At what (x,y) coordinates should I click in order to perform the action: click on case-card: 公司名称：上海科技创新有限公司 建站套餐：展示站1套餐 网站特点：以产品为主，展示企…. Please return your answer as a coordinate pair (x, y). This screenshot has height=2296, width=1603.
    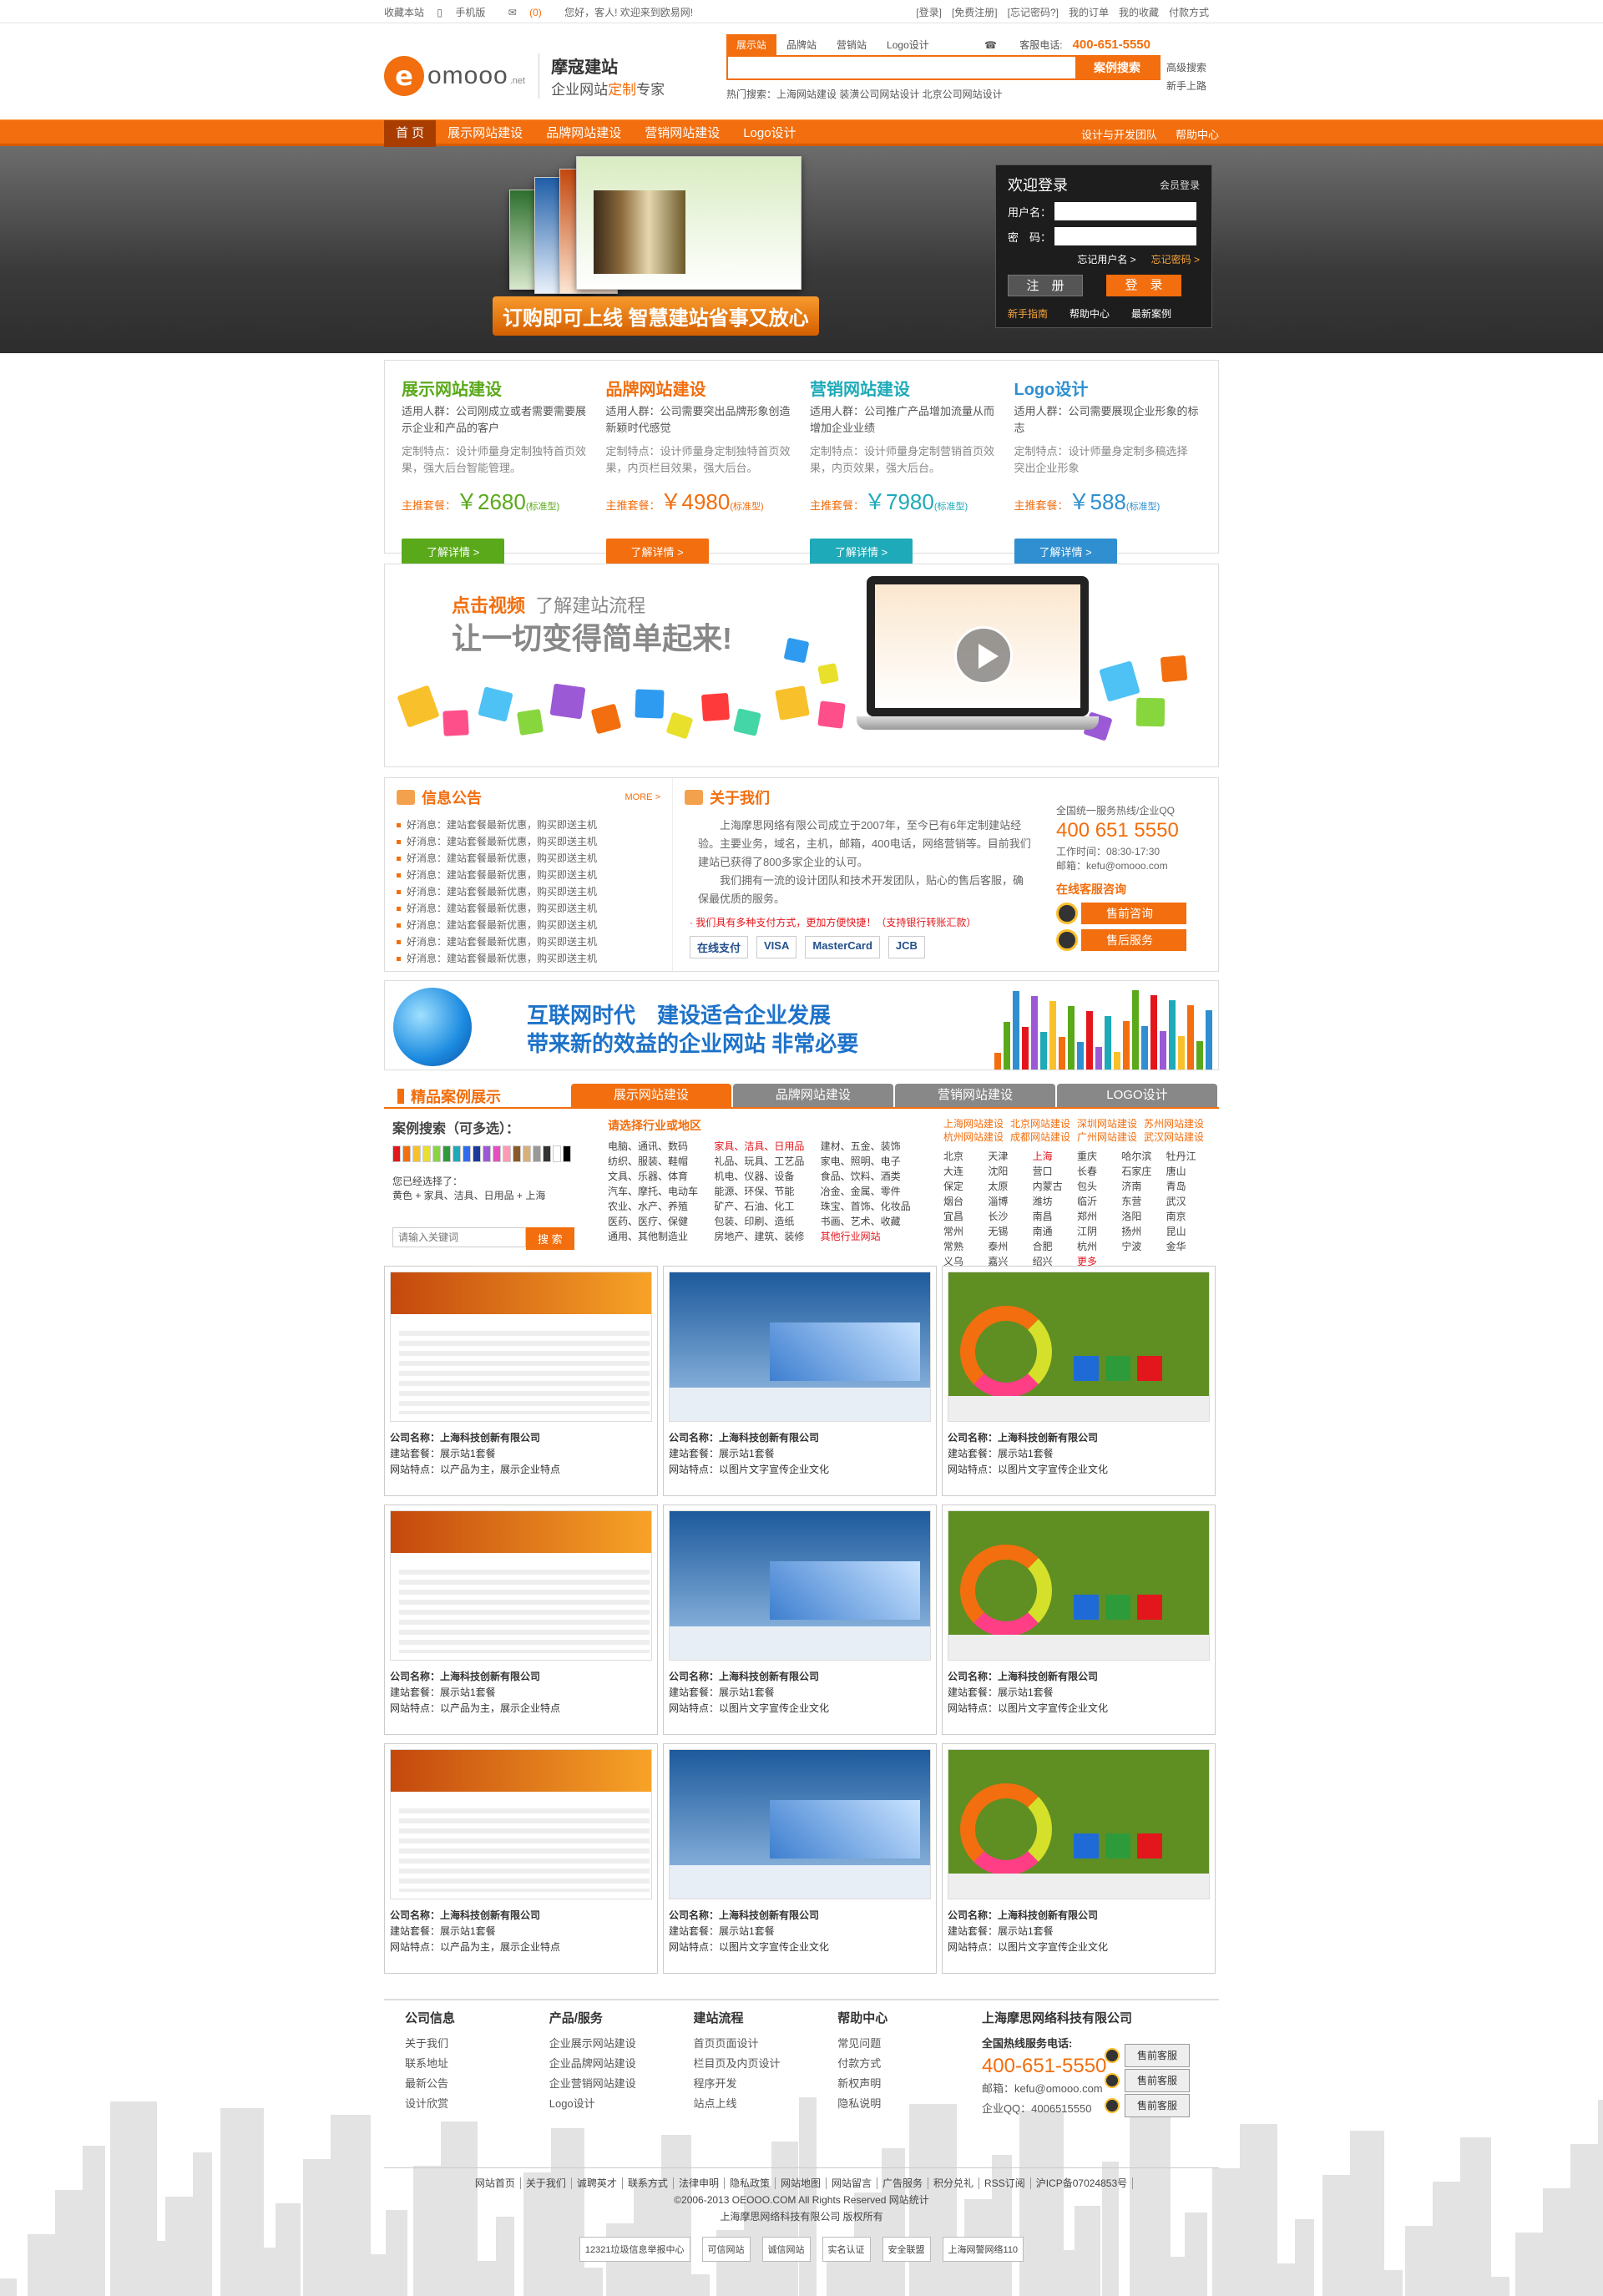
    Looking at the image, I should click on (521, 1381).